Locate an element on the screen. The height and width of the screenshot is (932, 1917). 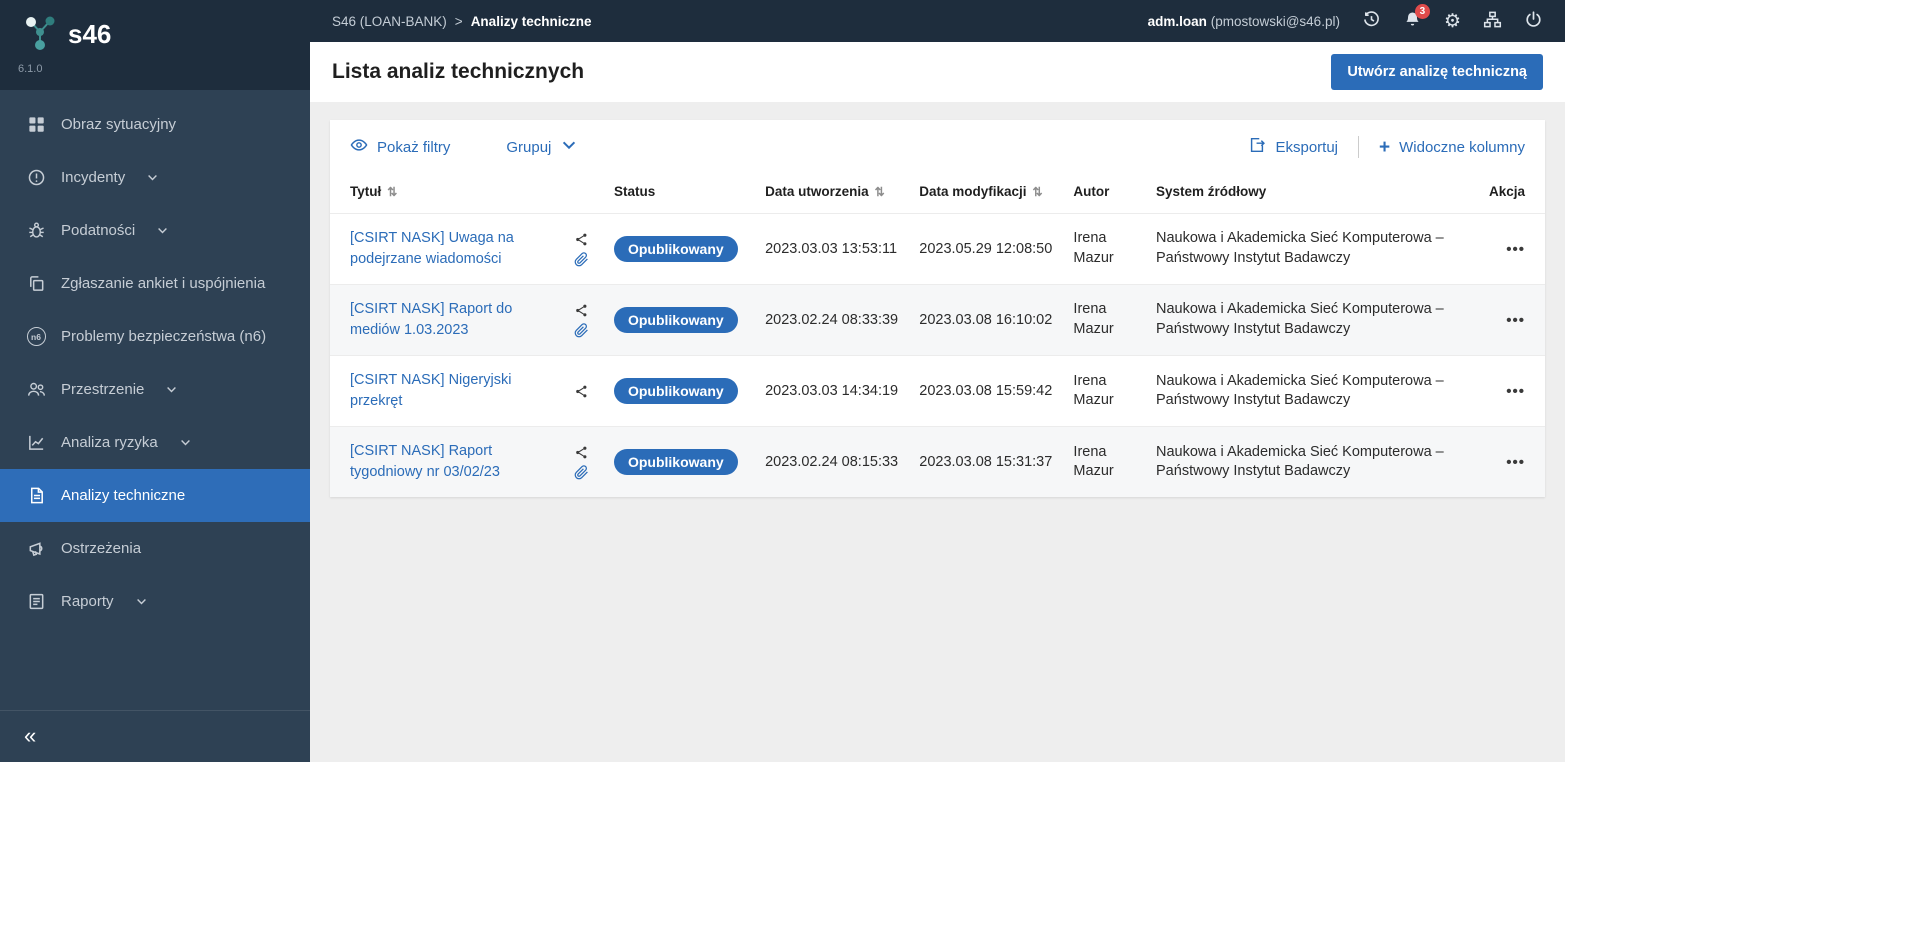
sidebar-footer: « is located at coordinates (155, 736).